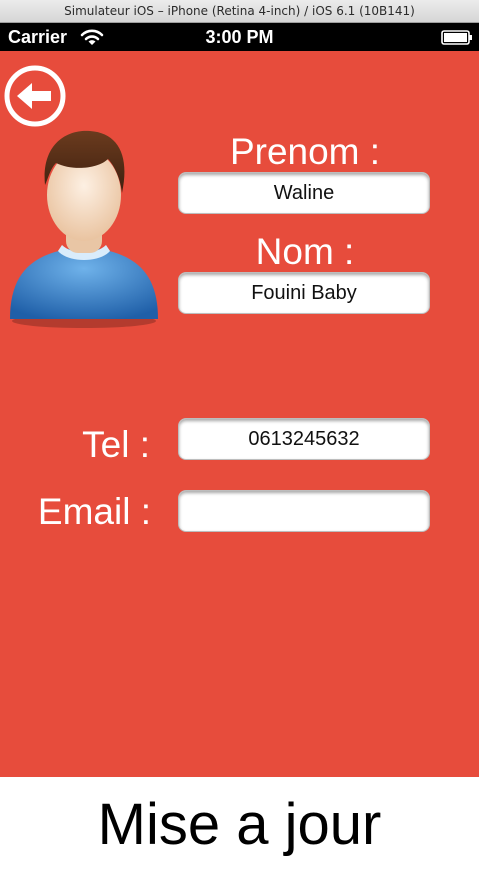  Describe the element at coordinates (305, 151) in the screenshot. I see `prenom-label: Prenom :` at that location.